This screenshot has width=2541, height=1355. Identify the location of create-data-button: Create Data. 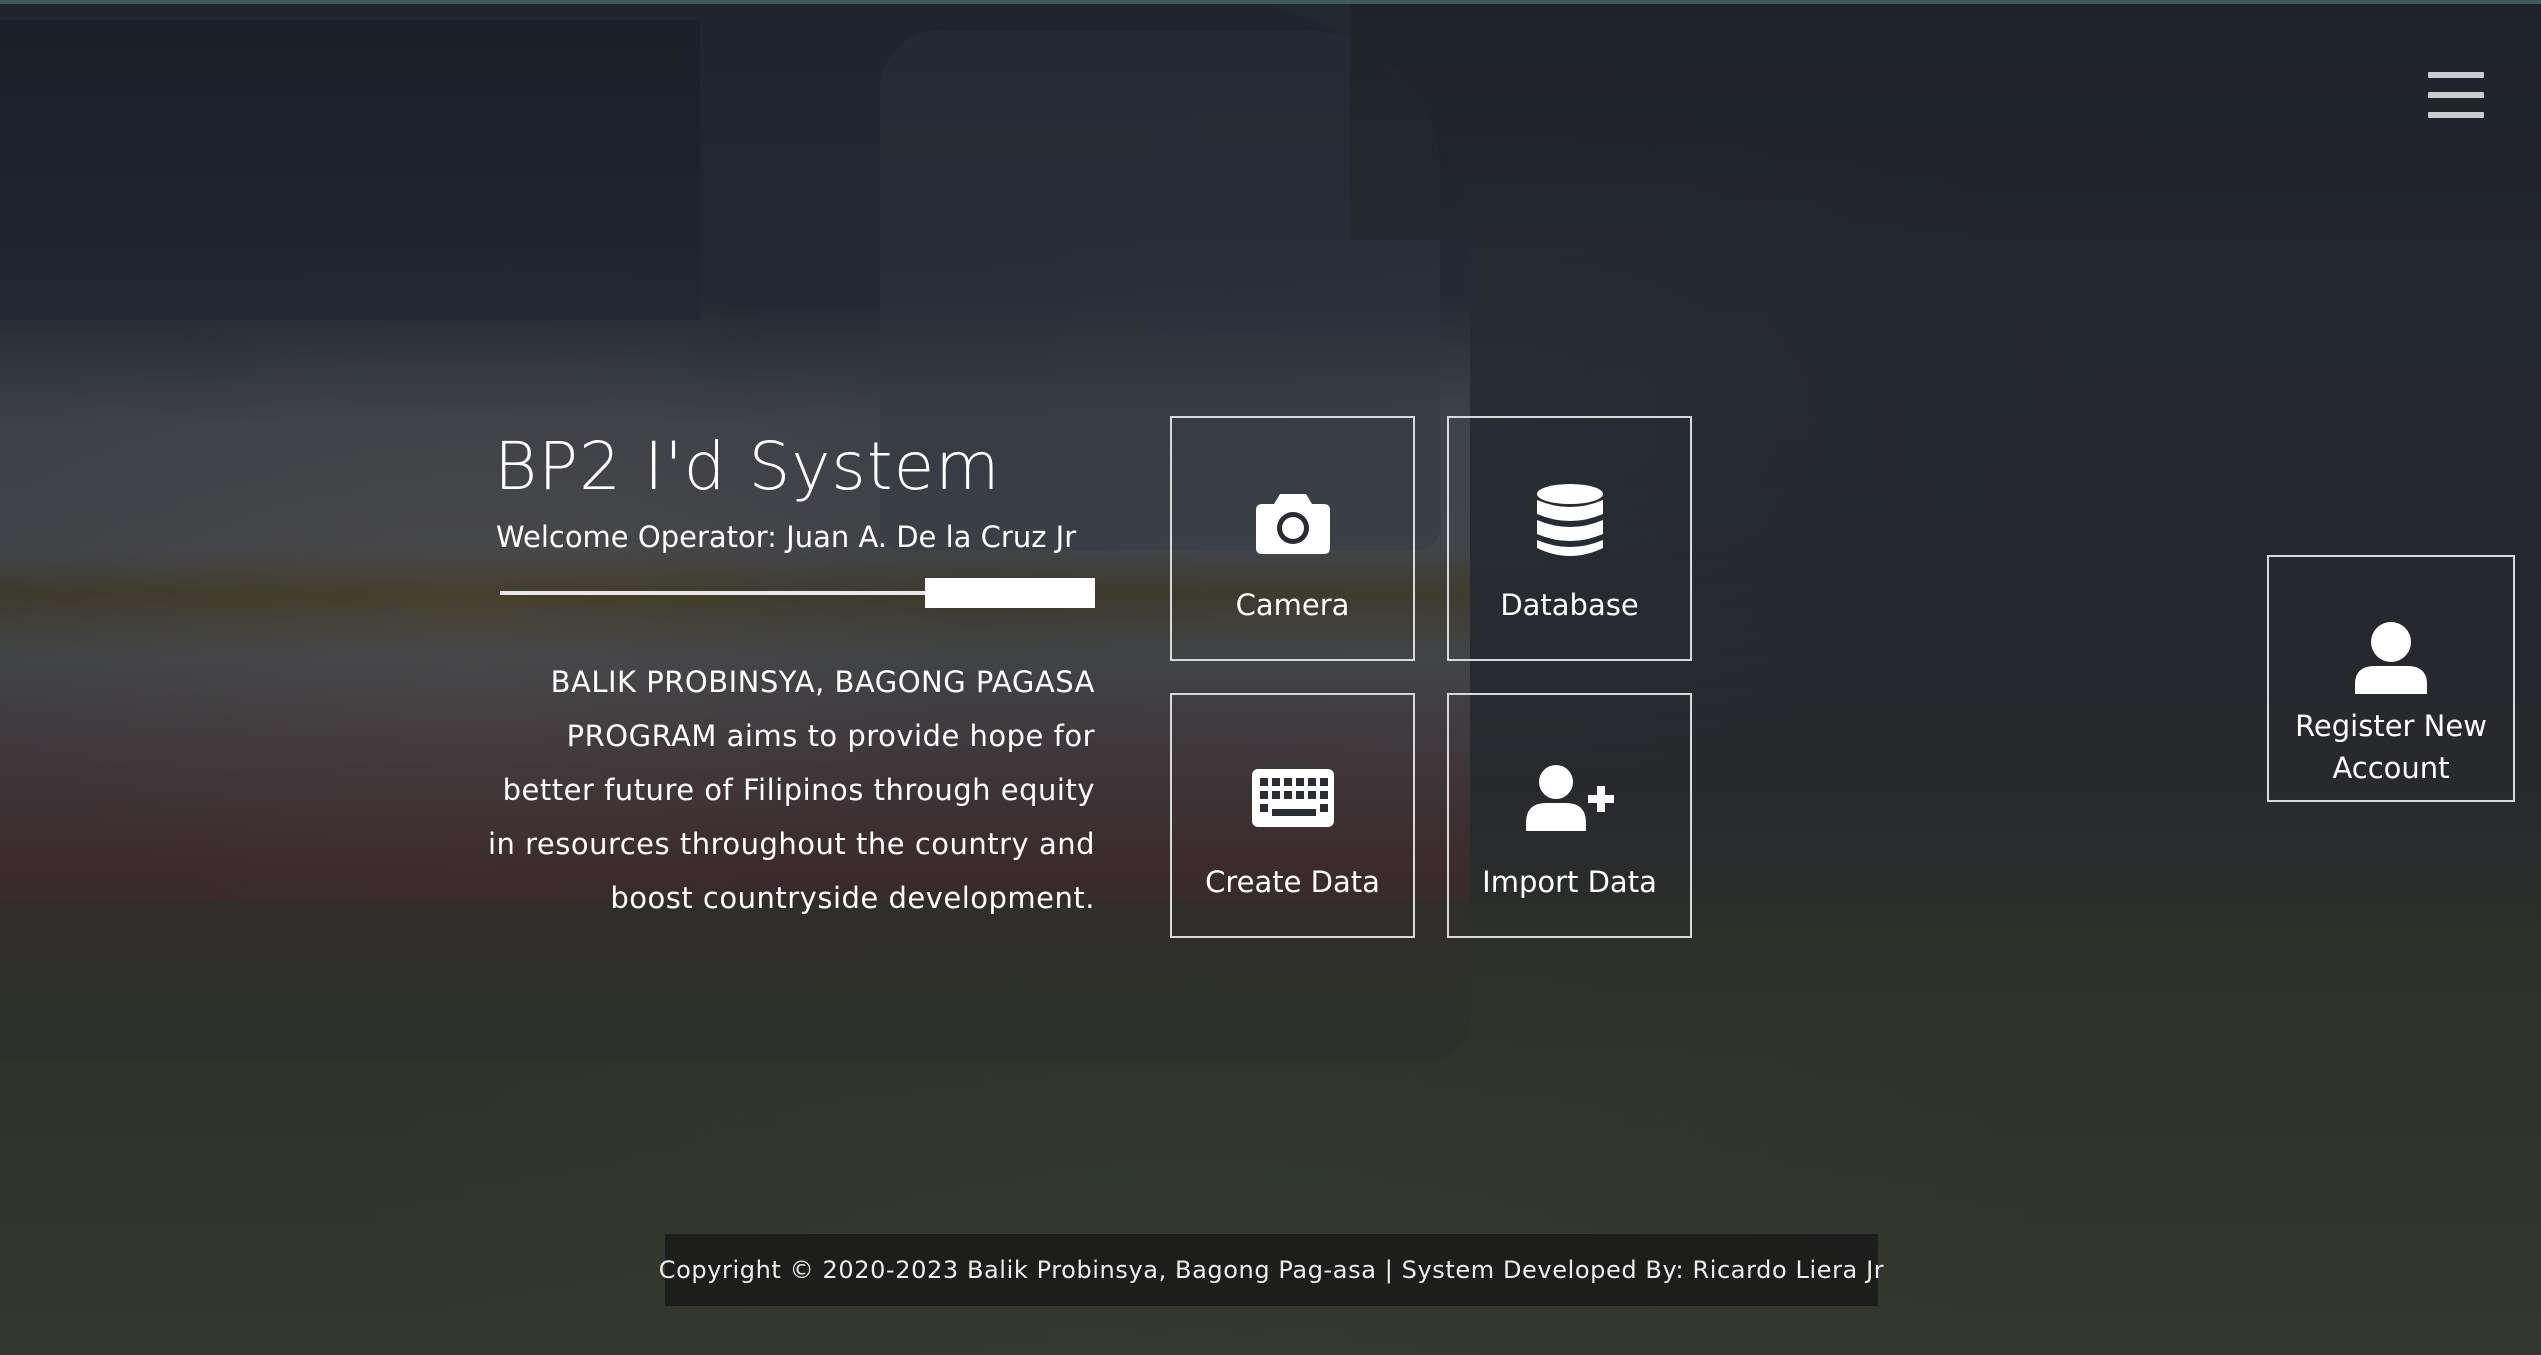
(1292, 815).